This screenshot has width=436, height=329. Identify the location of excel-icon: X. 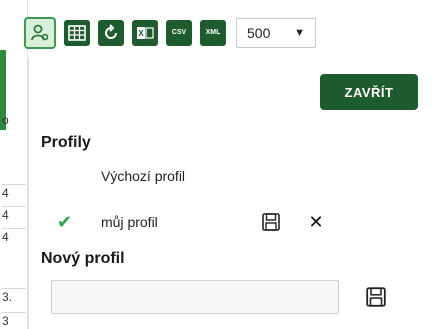
(145, 33).